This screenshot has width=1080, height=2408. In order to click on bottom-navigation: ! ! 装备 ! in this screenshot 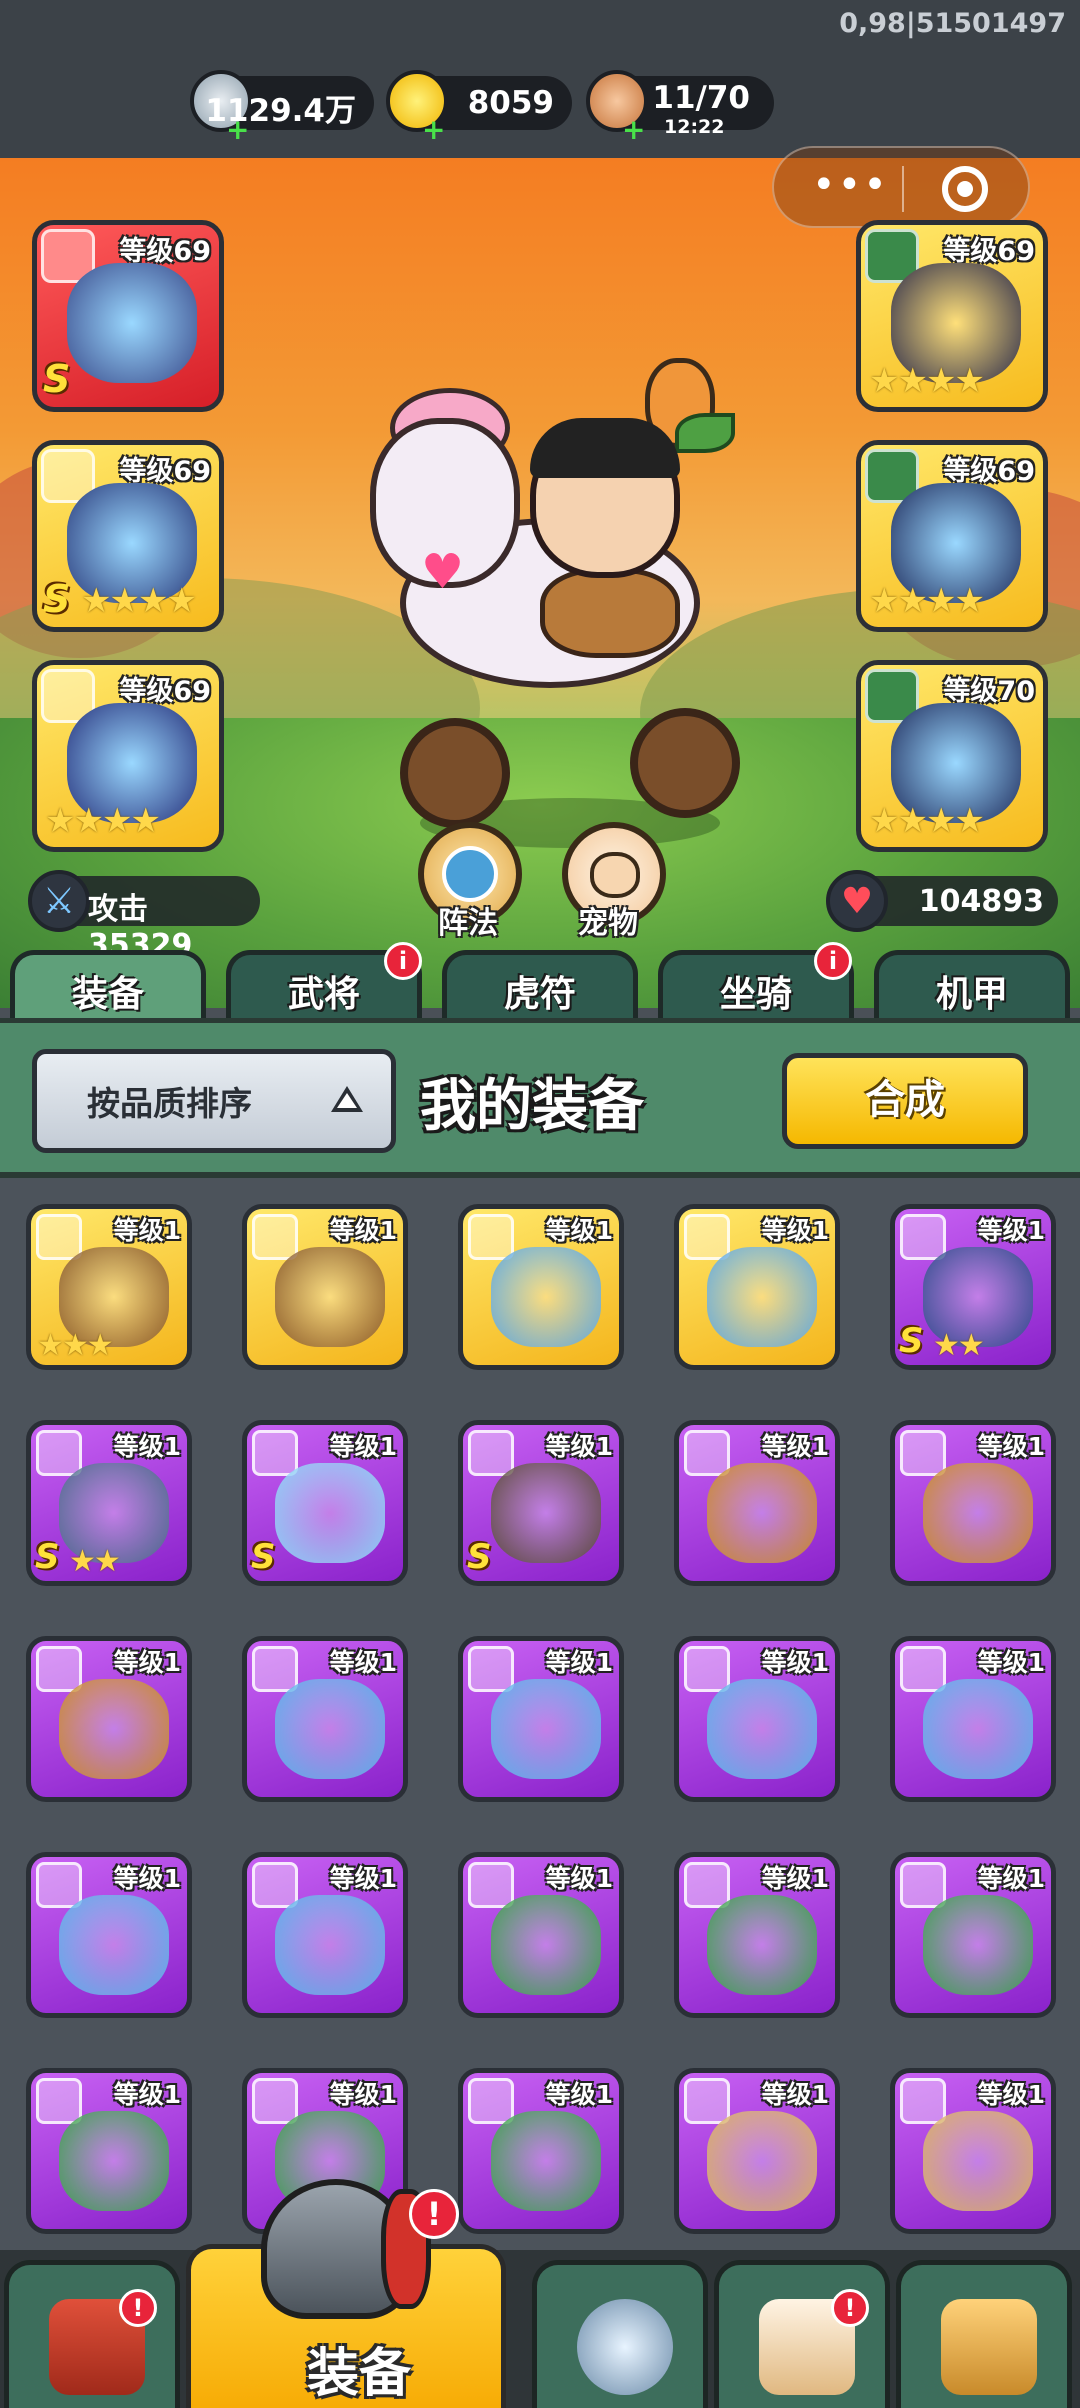, I will do `click(540, 2293)`.